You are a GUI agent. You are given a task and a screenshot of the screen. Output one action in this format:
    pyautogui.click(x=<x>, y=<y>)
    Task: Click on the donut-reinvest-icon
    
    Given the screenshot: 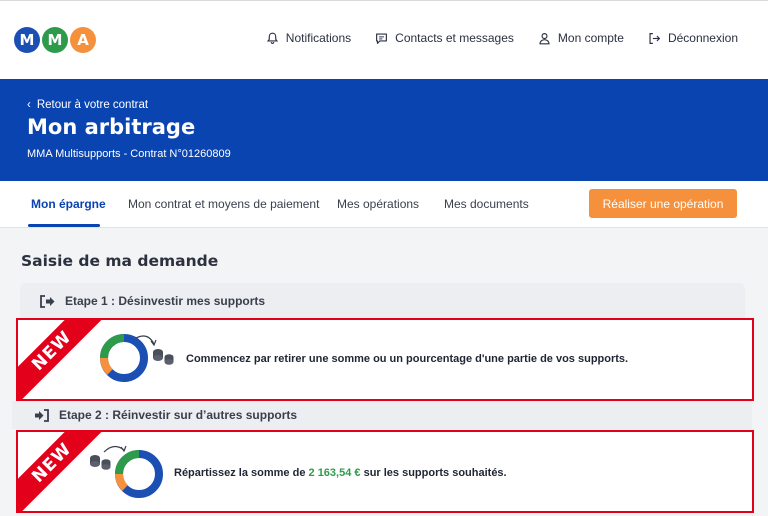 What is the action you would take?
    pyautogui.click(x=126, y=471)
    